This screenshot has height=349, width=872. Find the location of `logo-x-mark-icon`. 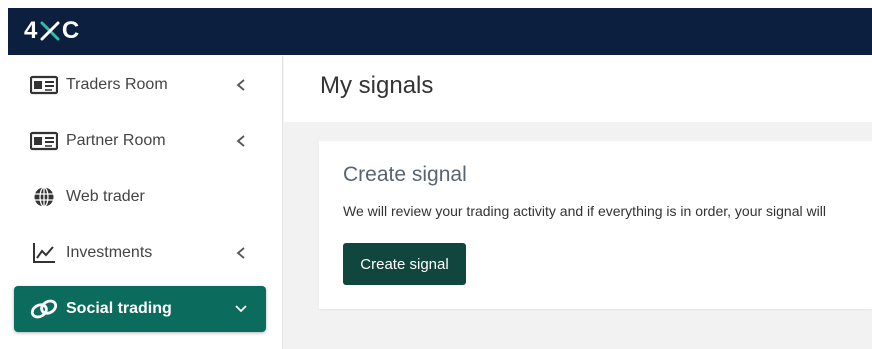

logo-x-mark-icon is located at coordinates (50, 31).